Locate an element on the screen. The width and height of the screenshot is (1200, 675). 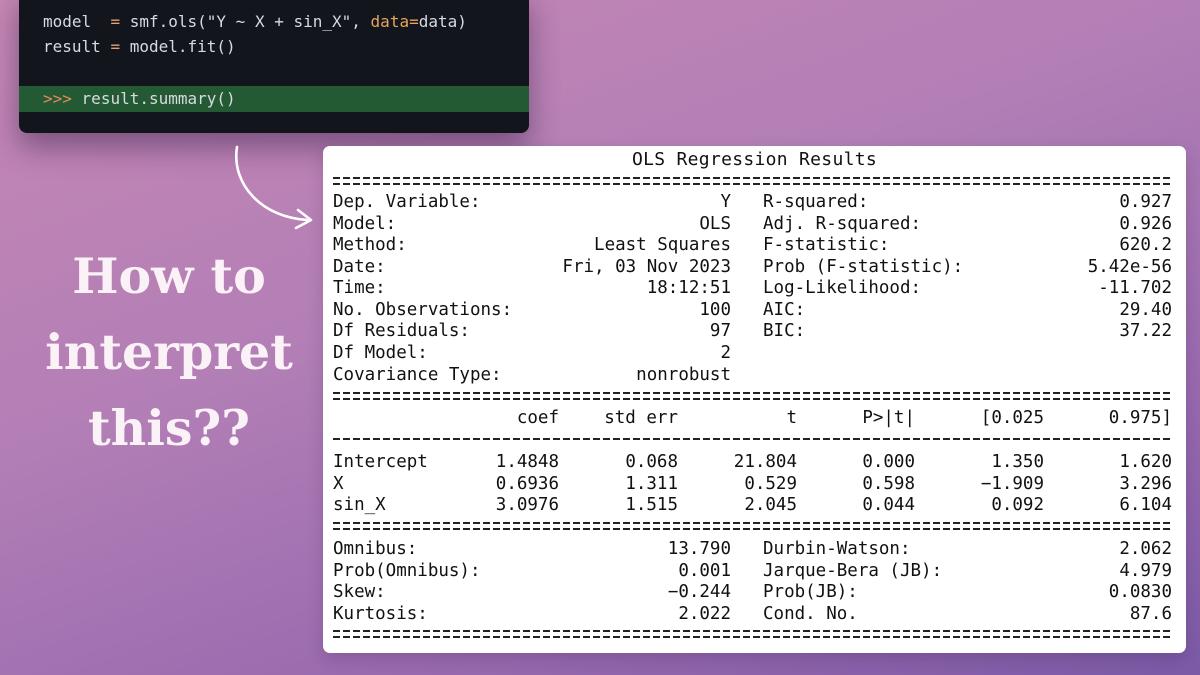
coef-row-name: X is located at coordinates (338, 484).